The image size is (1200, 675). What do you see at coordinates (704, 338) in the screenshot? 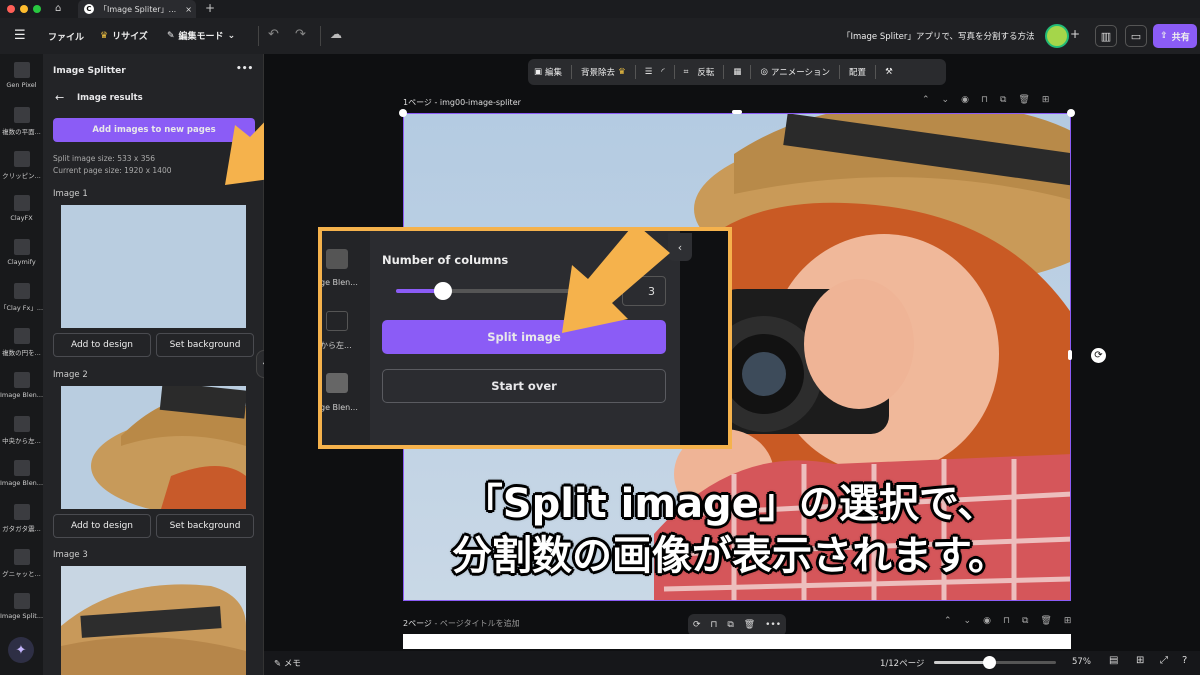
I see `callout-canvas-edge` at bounding box center [704, 338].